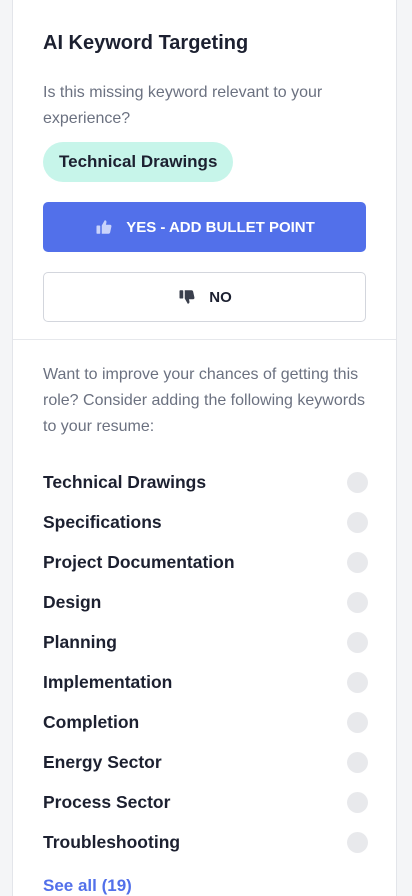  What do you see at coordinates (138, 162) in the screenshot?
I see `current-keyword-badge: Technical Drawings` at bounding box center [138, 162].